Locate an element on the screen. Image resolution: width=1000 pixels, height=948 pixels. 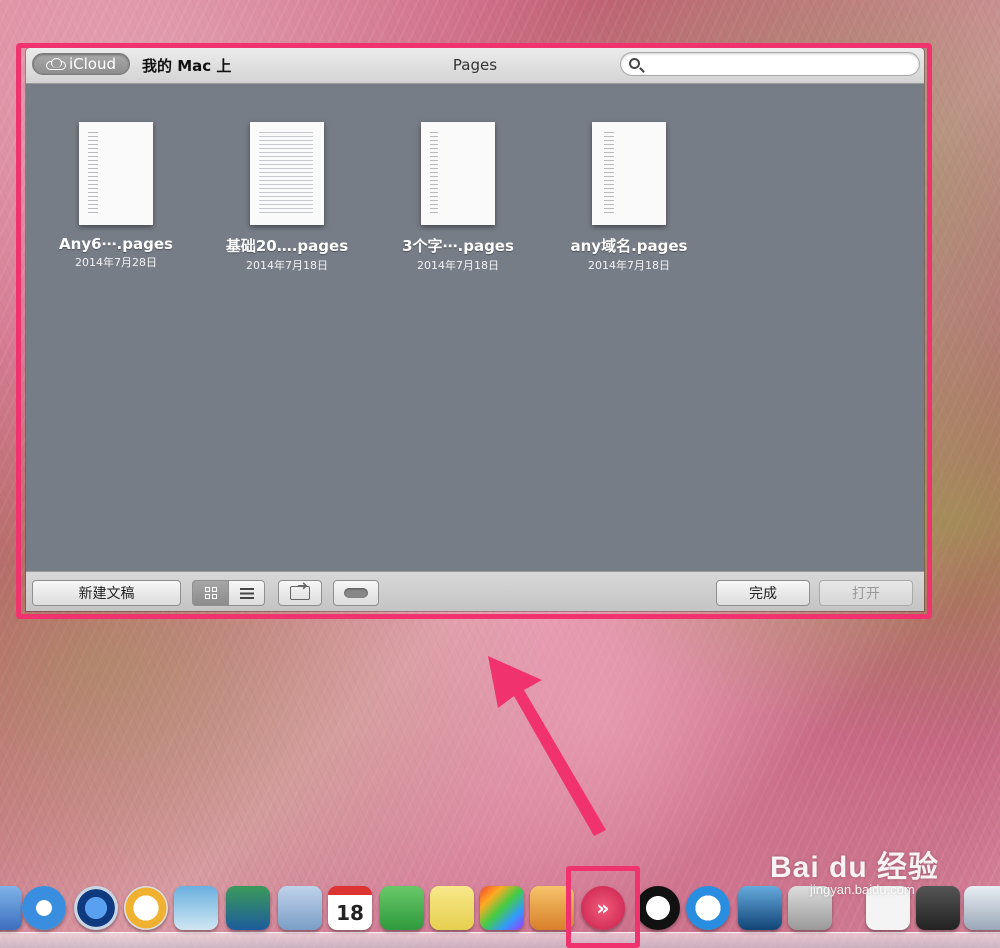
pointer-arrow-icon is located at coordinates (547, 746).